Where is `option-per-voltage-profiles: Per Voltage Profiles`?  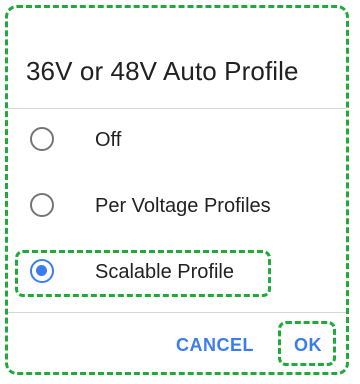
option-per-voltage-profiles: Per Voltage Profiles is located at coordinates (177, 207).